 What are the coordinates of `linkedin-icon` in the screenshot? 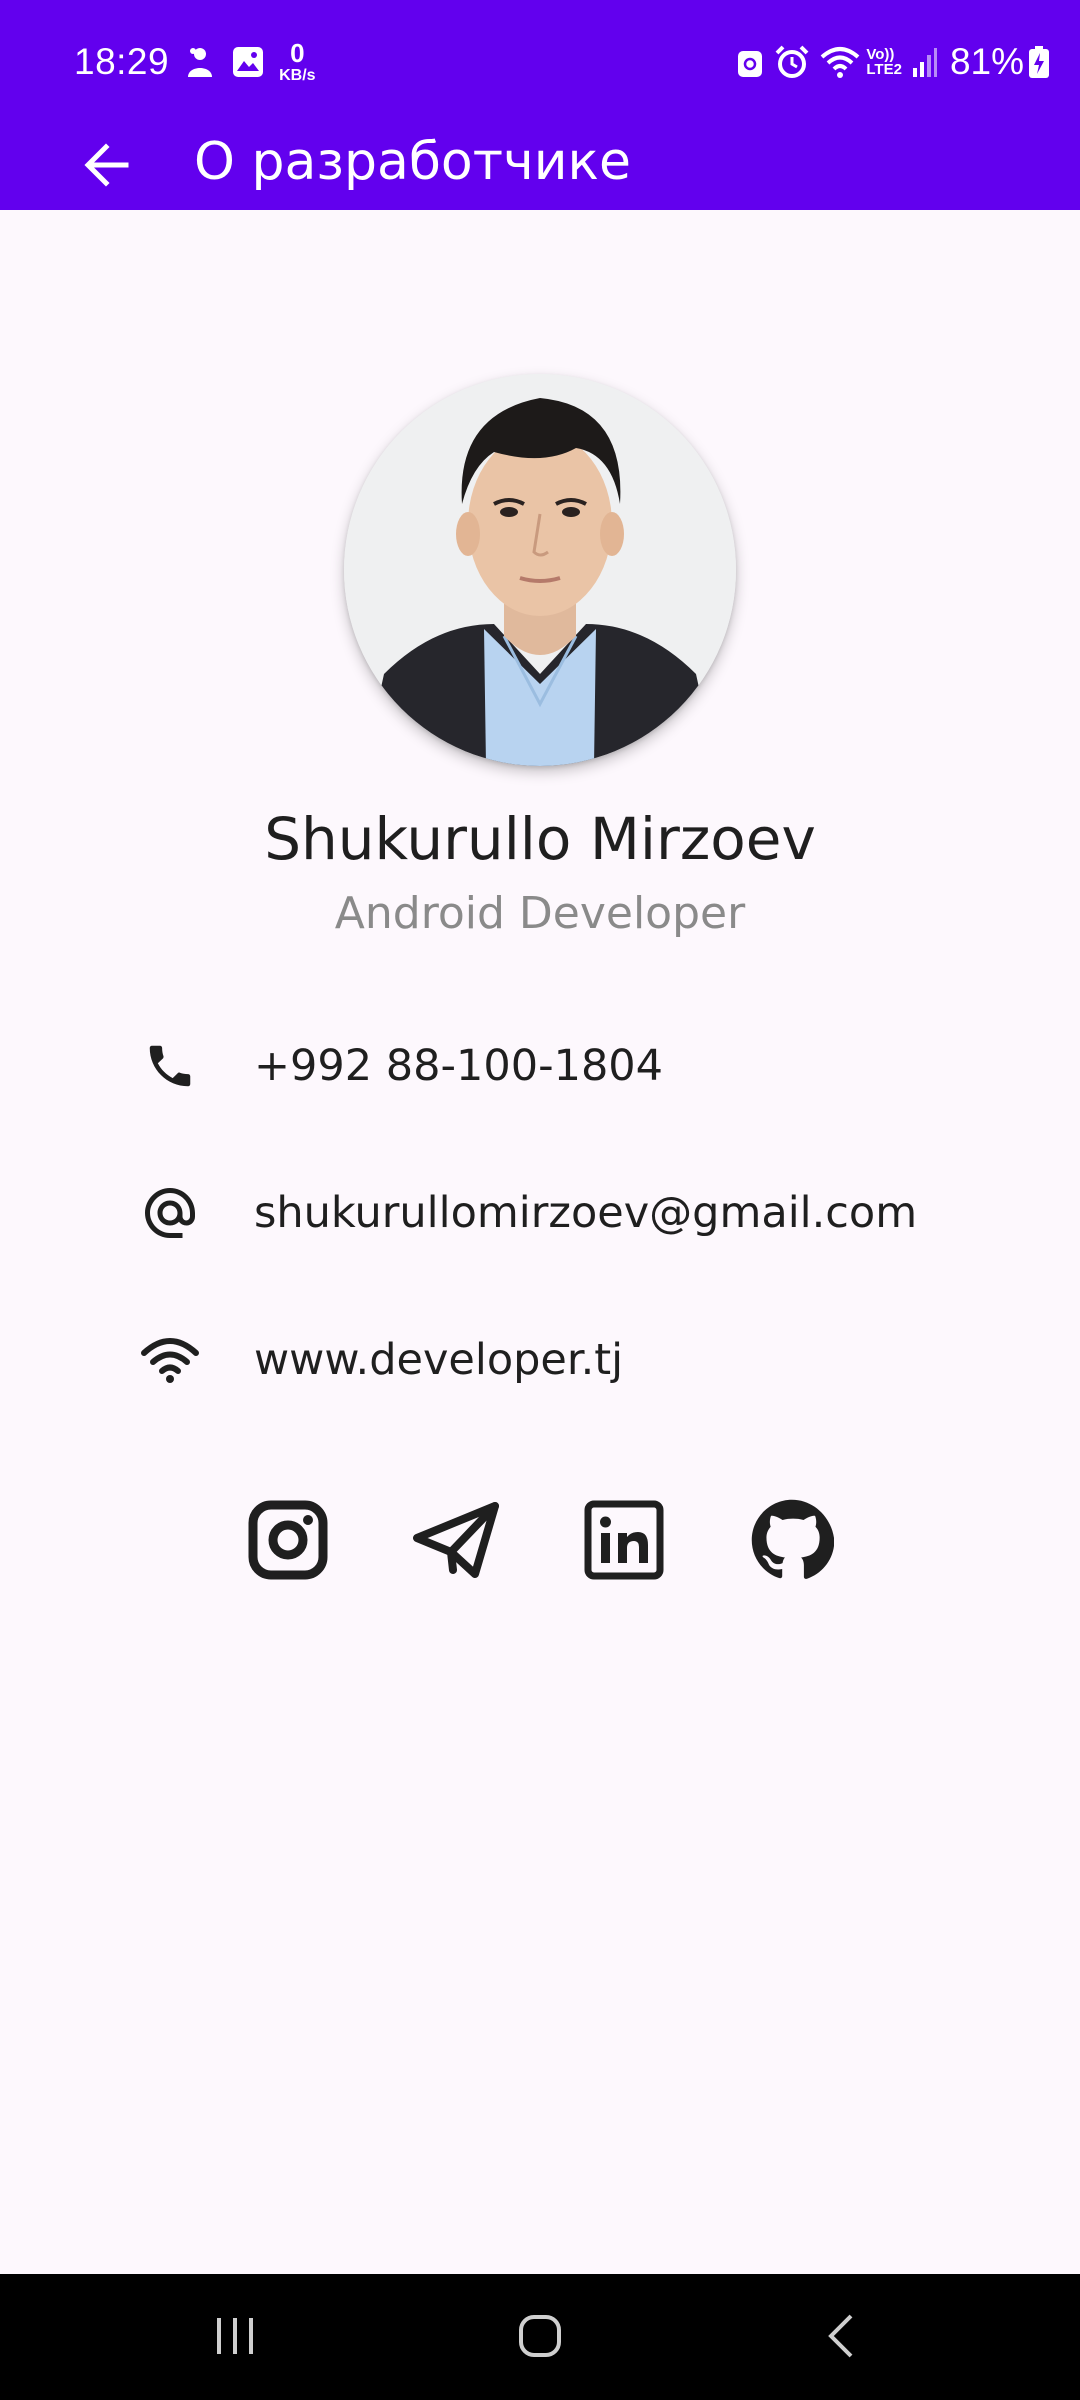 It's located at (624, 1540).